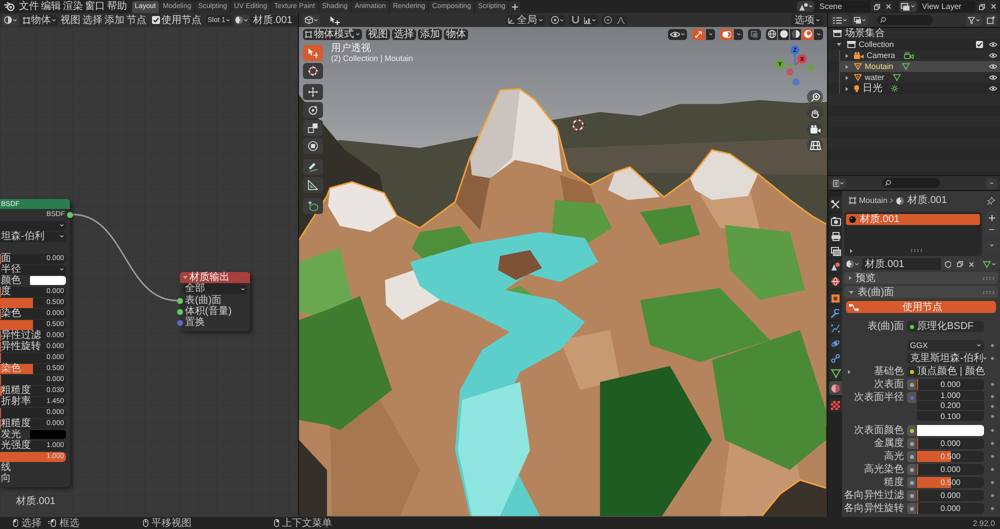 This screenshot has width=1000, height=529. What do you see at coordinates (33, 237) in the screenshot?
I see `node-dropdown: 坦森-伯利` at bounding box center [33, 237].